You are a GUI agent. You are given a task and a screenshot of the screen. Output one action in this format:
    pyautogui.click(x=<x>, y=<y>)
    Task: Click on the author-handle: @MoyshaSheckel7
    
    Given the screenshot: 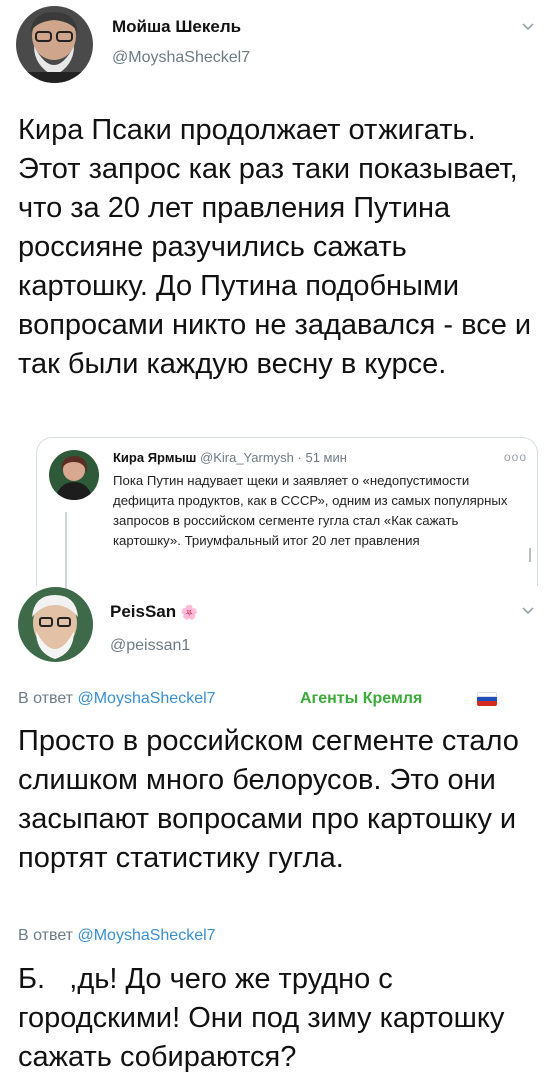 What is the action you would take?
    pyautogui.click(x=181, y=58)
    